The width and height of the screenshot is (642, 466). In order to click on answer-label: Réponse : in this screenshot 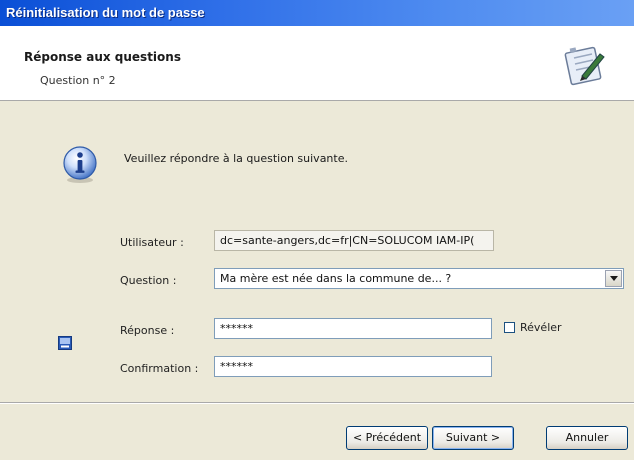, I will do `click(147, 330)`.